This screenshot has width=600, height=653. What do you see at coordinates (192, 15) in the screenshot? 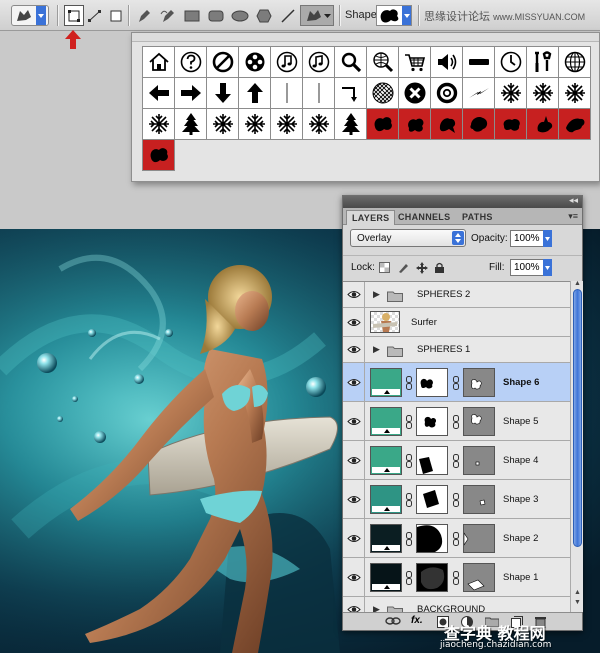
I see `rectangle-tool-button` at bounding box center [192, 15].